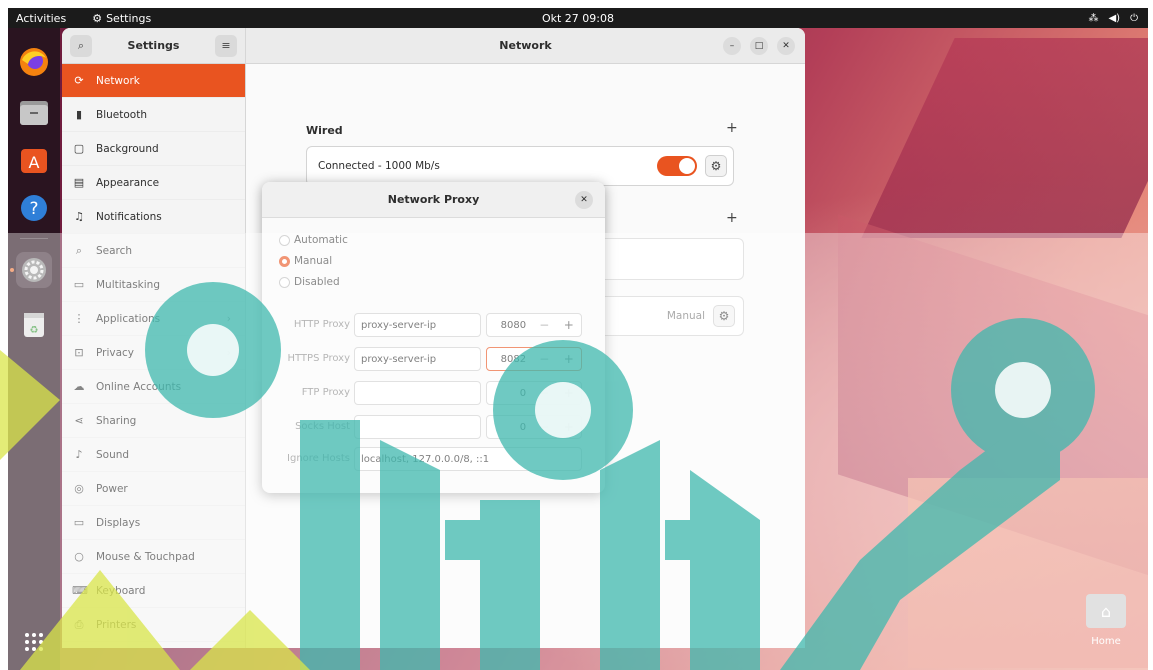  Describe the element at coordinates (153, 455) in the screenshot. I see `sidebar-item-sound: ♪ Sound` at that location.